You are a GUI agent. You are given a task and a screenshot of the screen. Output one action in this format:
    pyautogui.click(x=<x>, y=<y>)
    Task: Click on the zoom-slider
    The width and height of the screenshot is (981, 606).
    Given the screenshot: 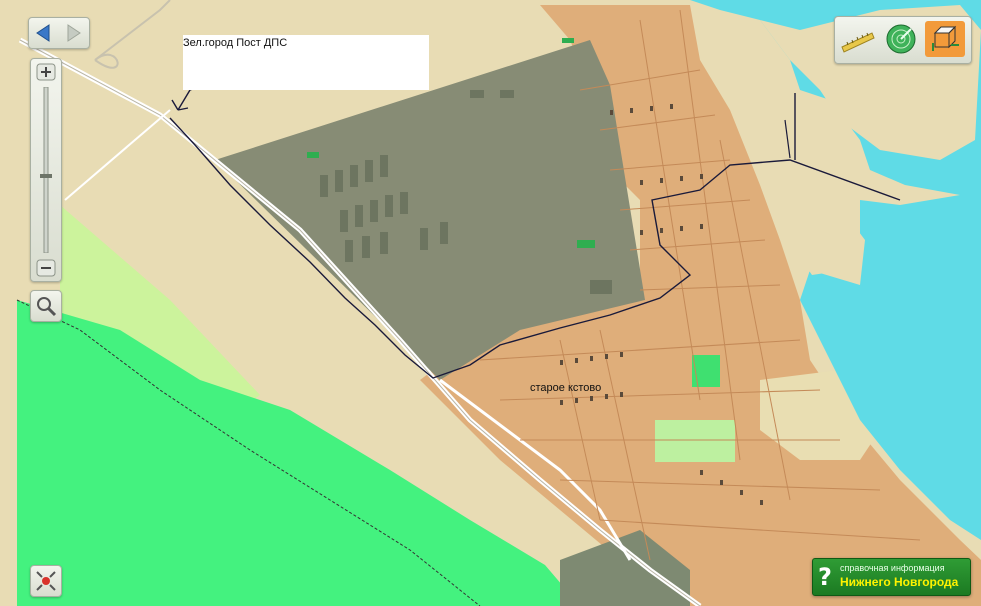 What is the action you would take?
    pyautogui.click(x=46, y=170)
    